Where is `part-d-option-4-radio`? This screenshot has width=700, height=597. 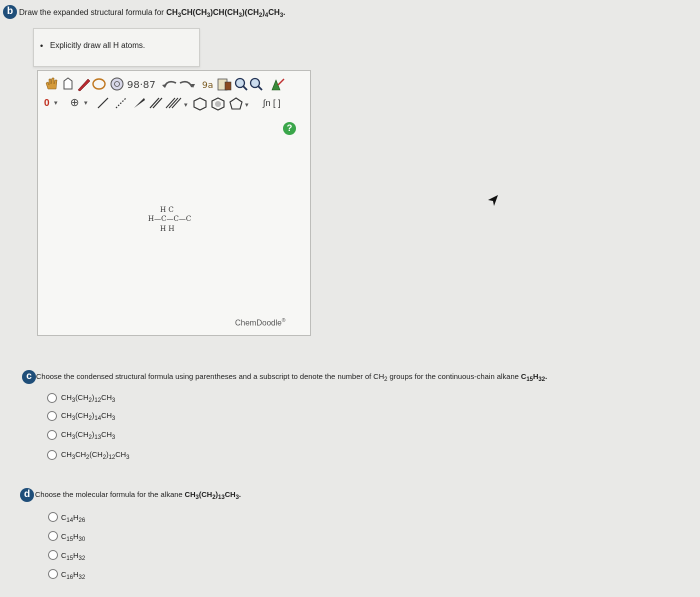 part-d-option-4-radio is located at coordinates (53, 574).